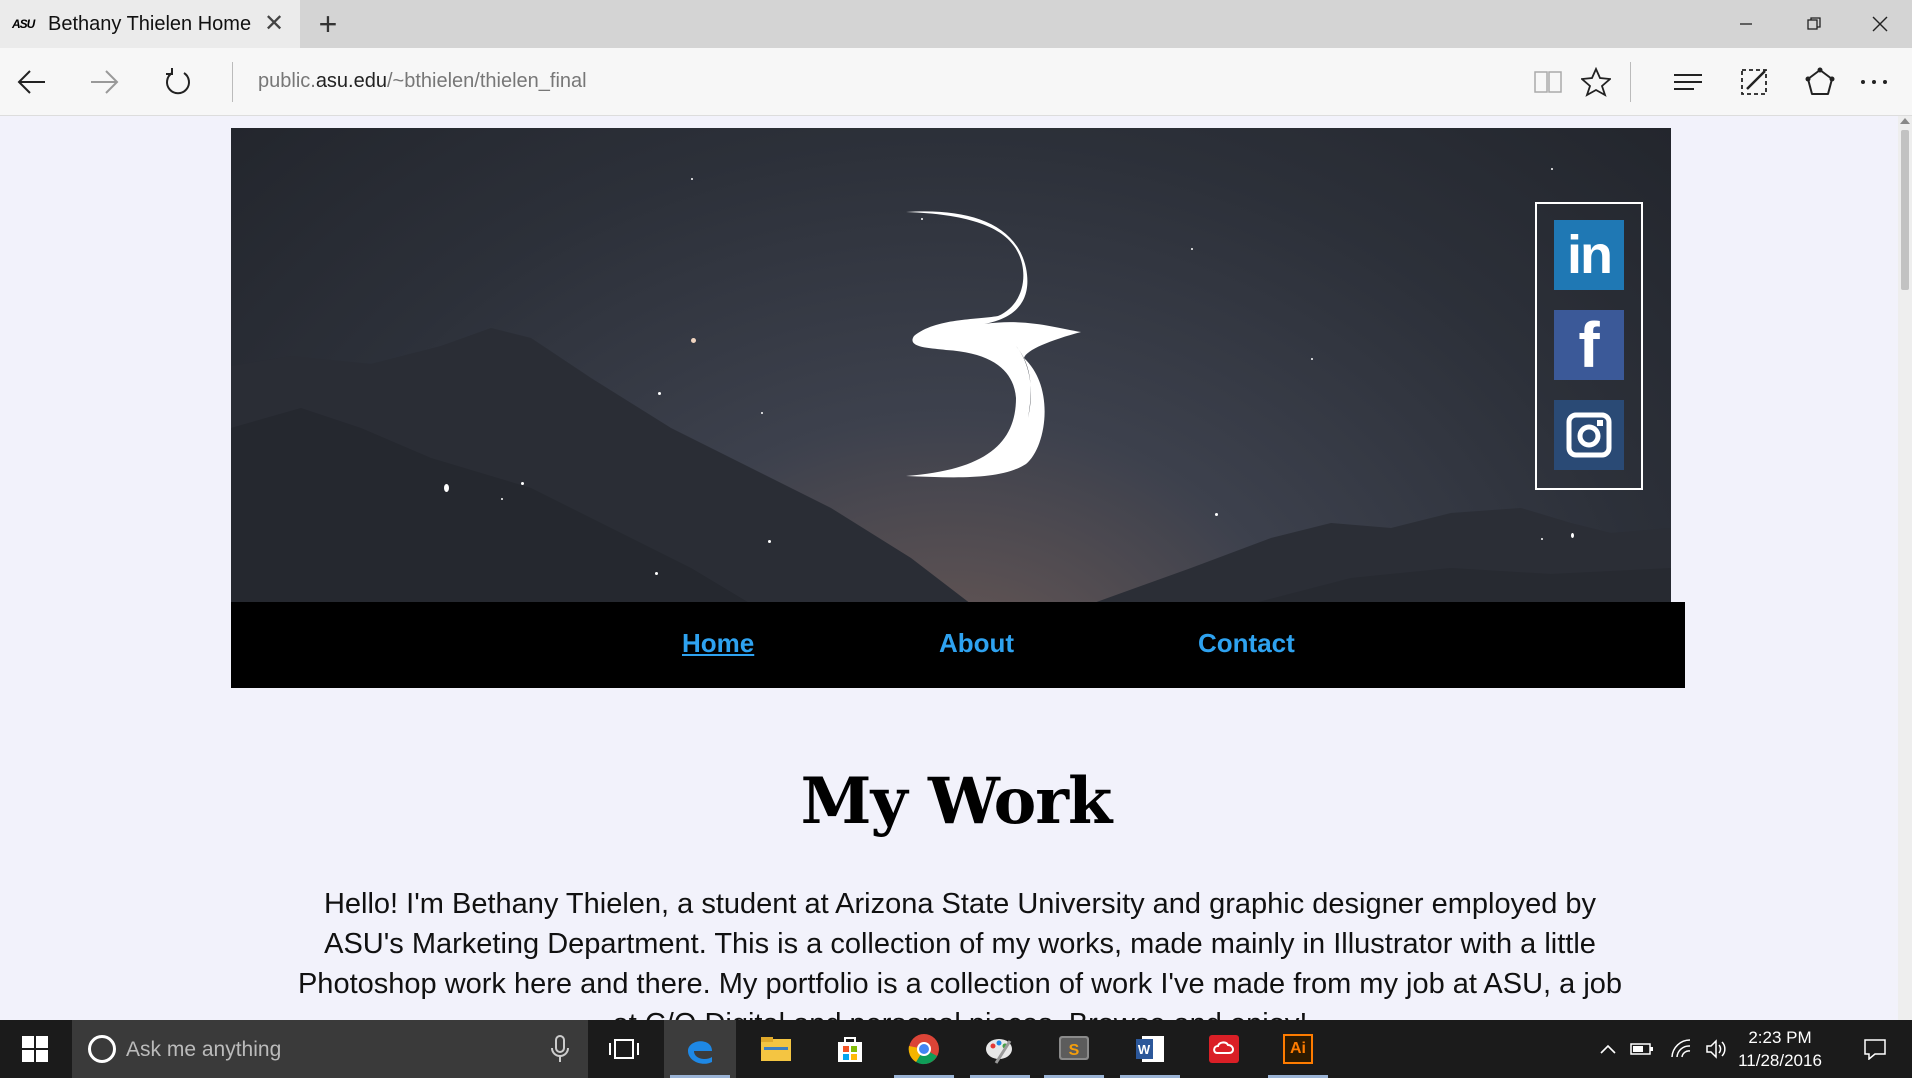 This screenshot has height=1078, width=1912. I want to click on browser-tab: ASU Bethany Thielen Home ✕, so click(150, 24).